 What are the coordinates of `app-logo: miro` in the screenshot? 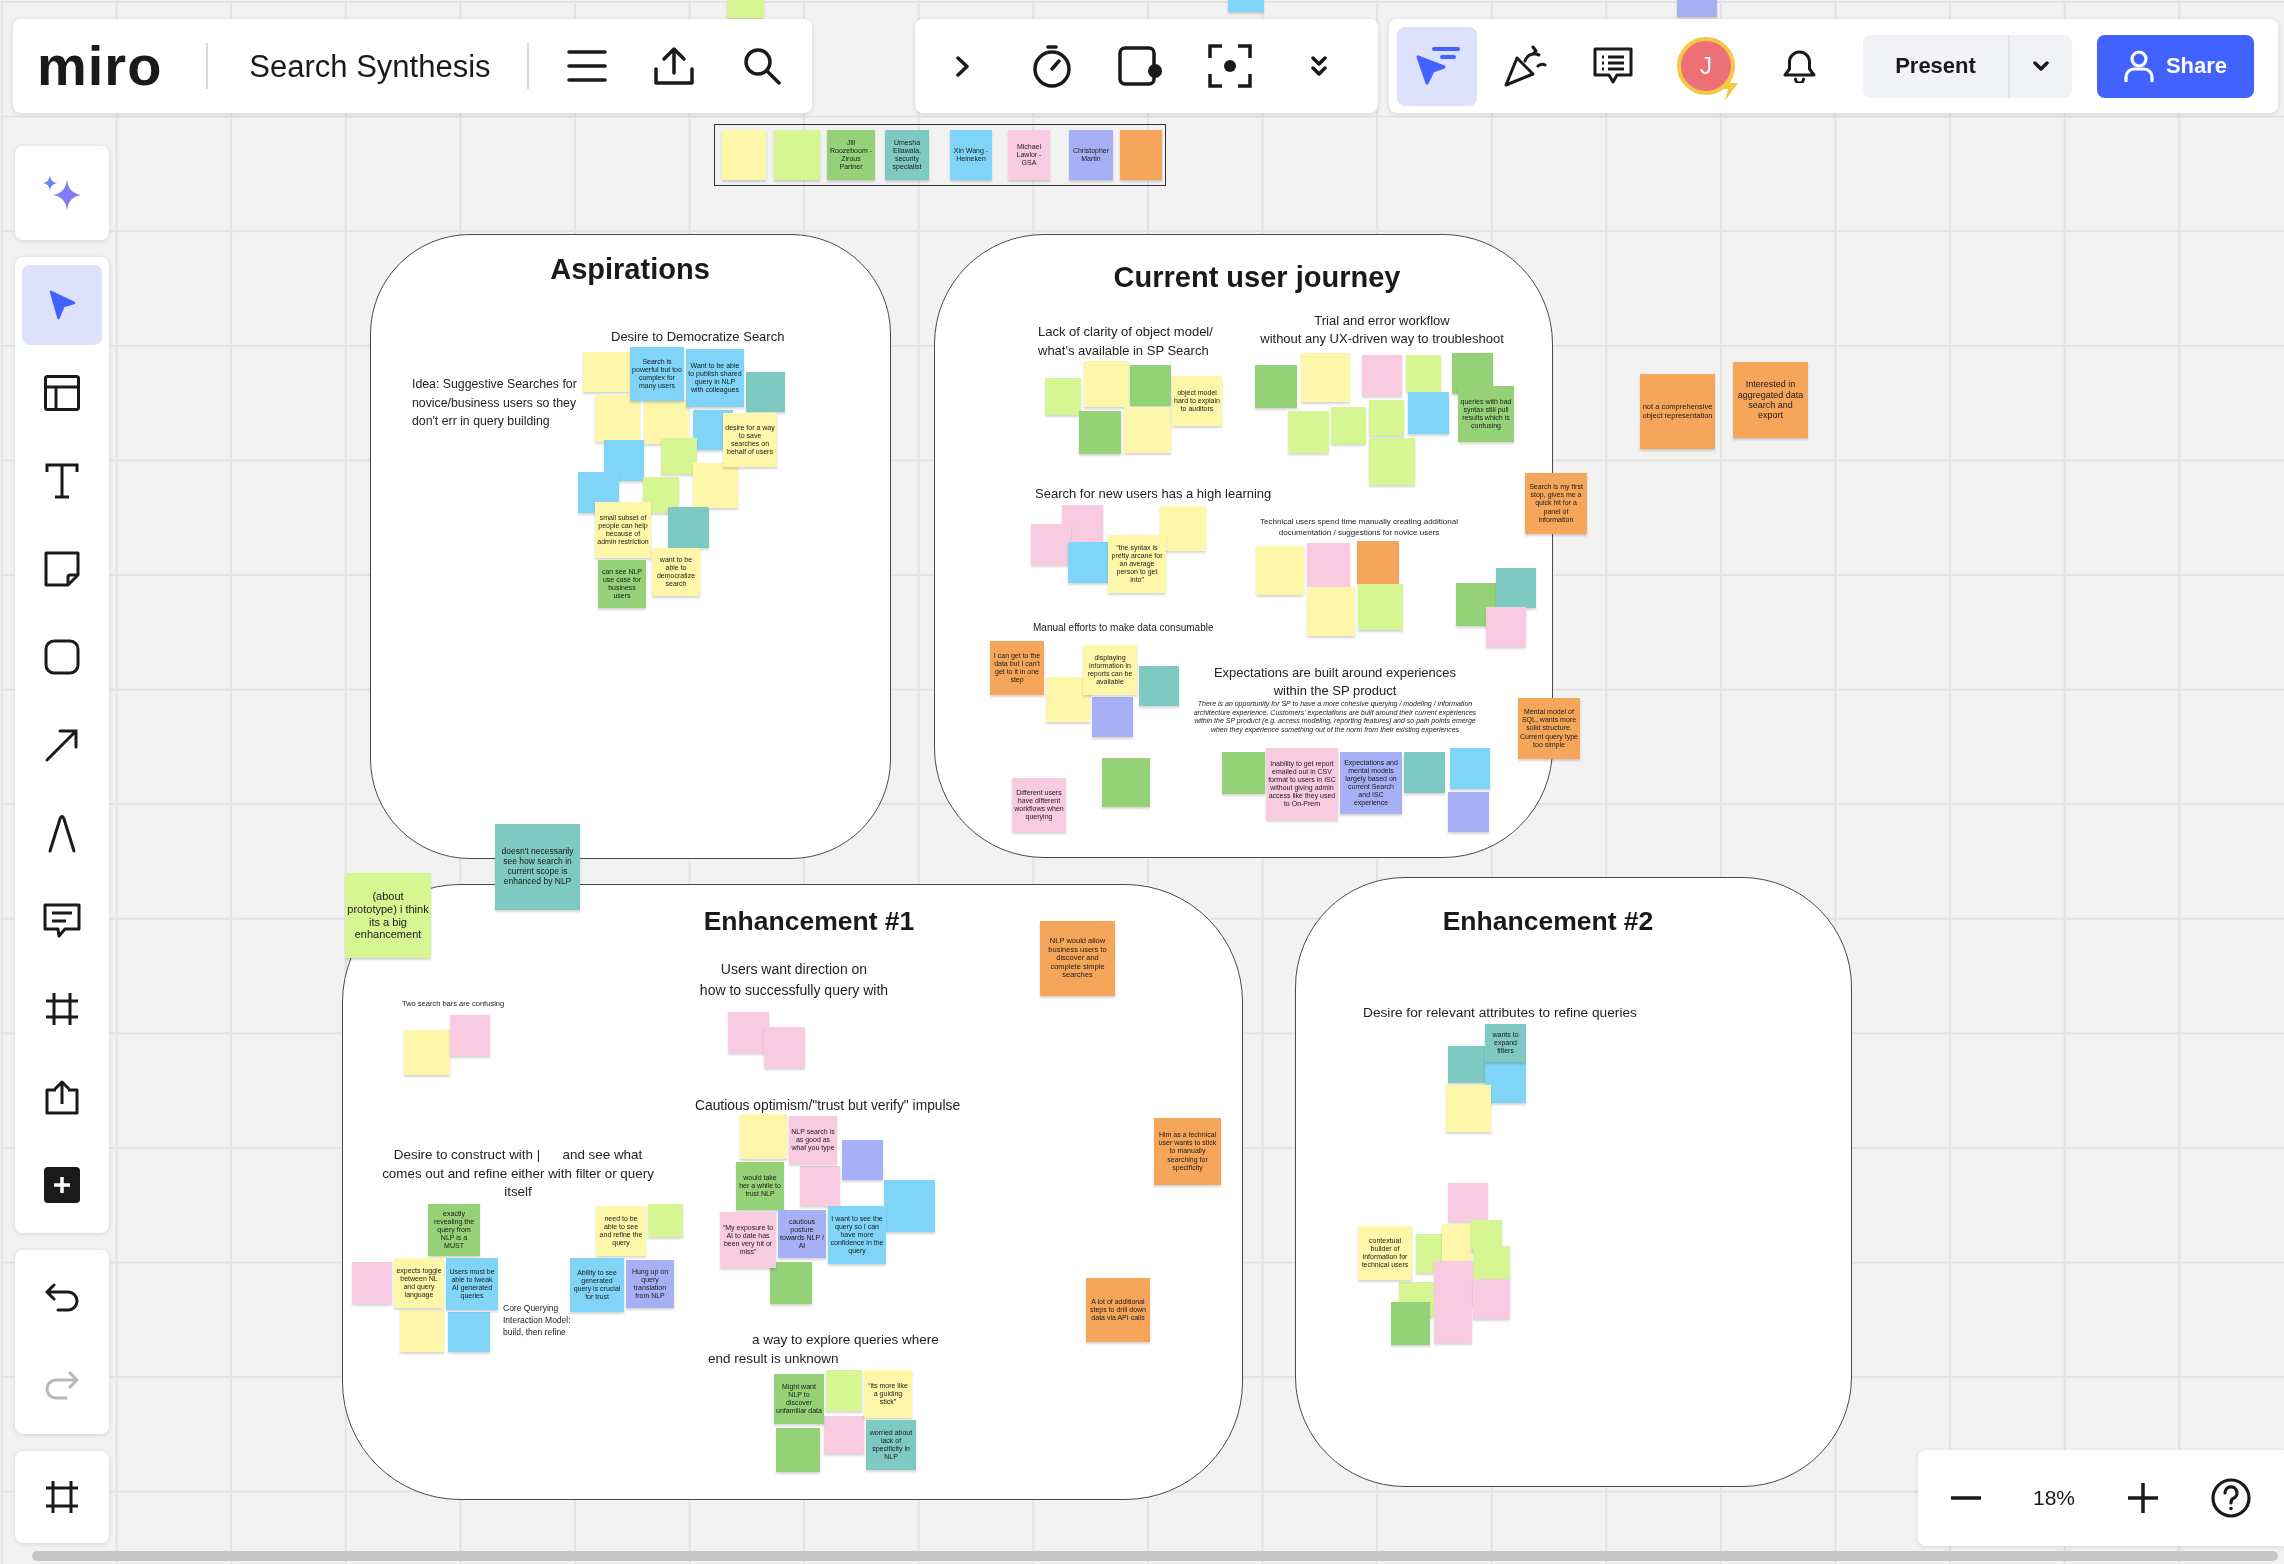 It's located at (100, 66).